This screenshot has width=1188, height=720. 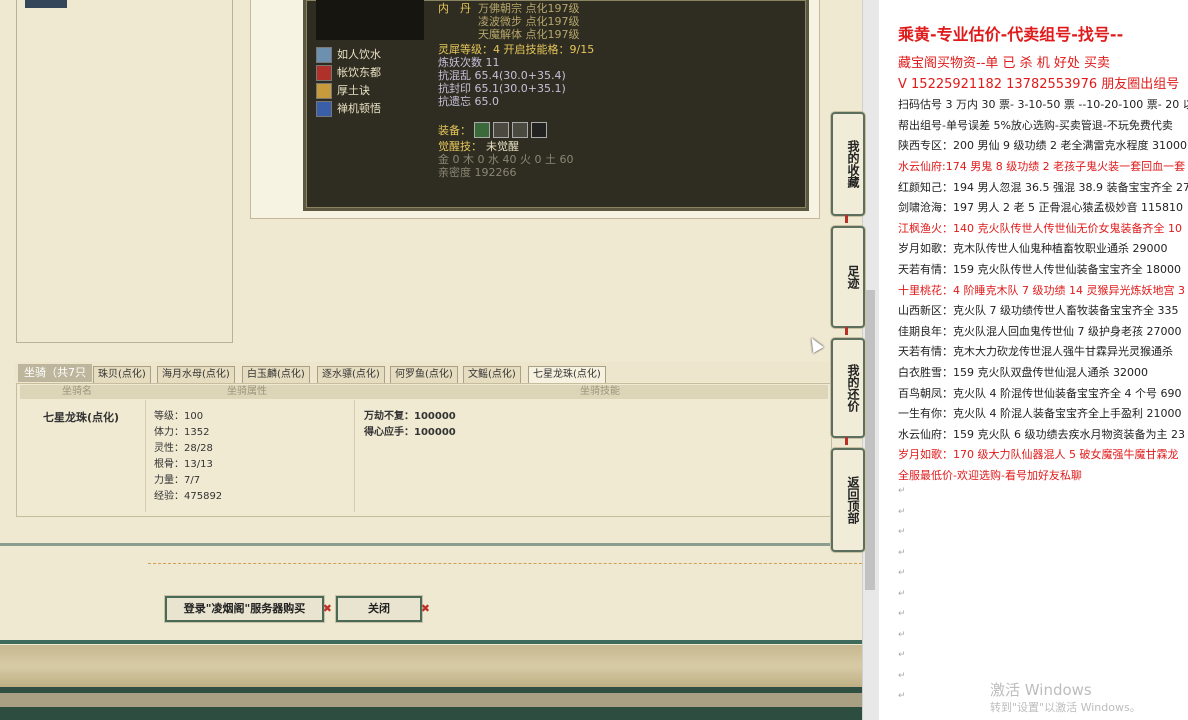 What do you see at coordinates (183, 448) in the screenshot?
I see `mount-attr-spirit: 灵性：28/28` at bounding box center [183, 448].